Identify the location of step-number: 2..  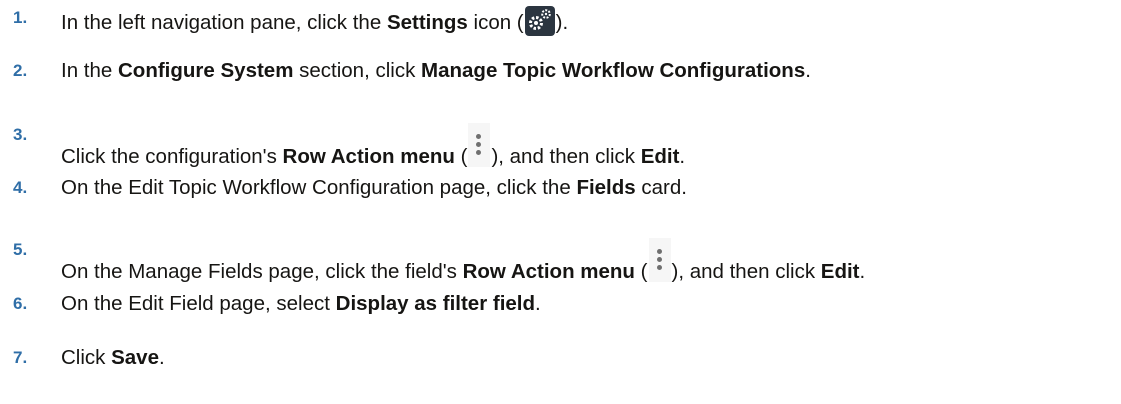
(20, 70).